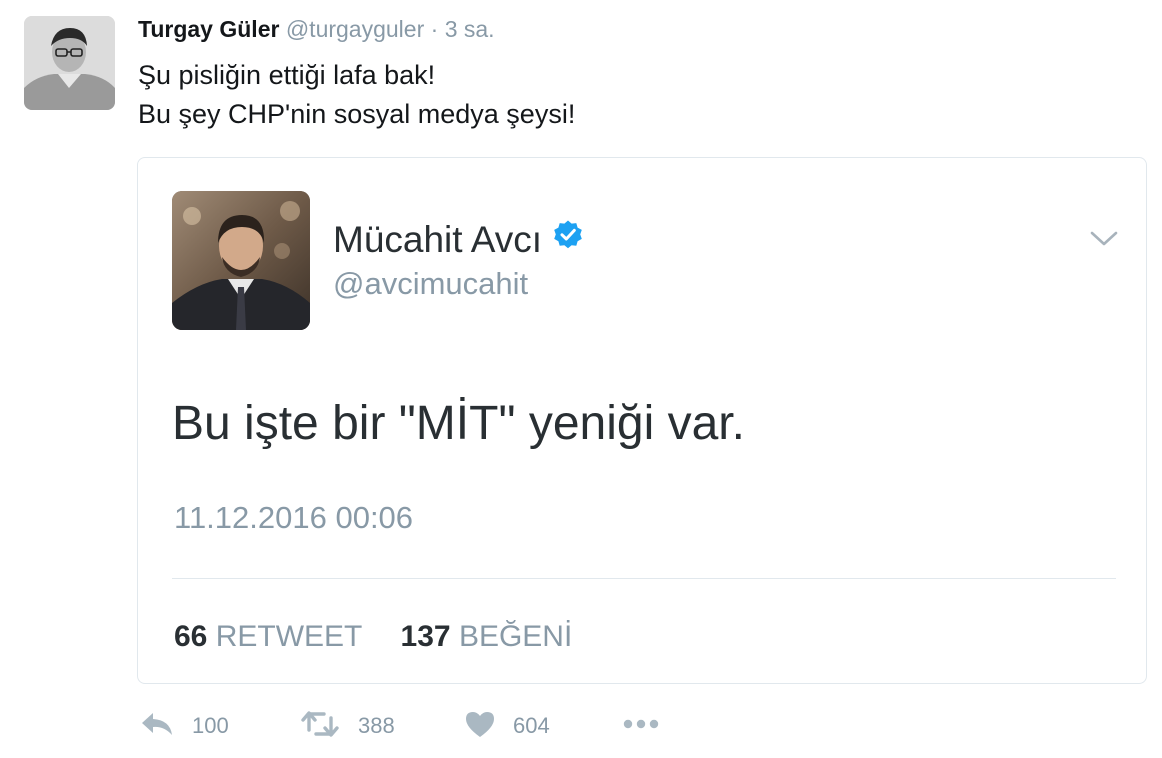  I want to click on like-count: 604, so click(531, 725).